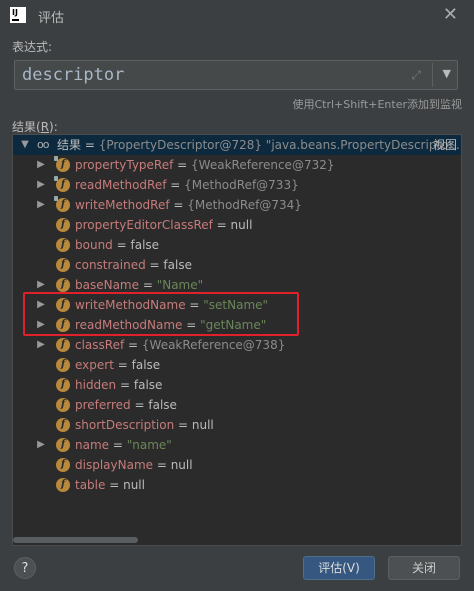 This screenshot has width=474, height=591. I want to click on field-name: preferred, so click(103, 405).